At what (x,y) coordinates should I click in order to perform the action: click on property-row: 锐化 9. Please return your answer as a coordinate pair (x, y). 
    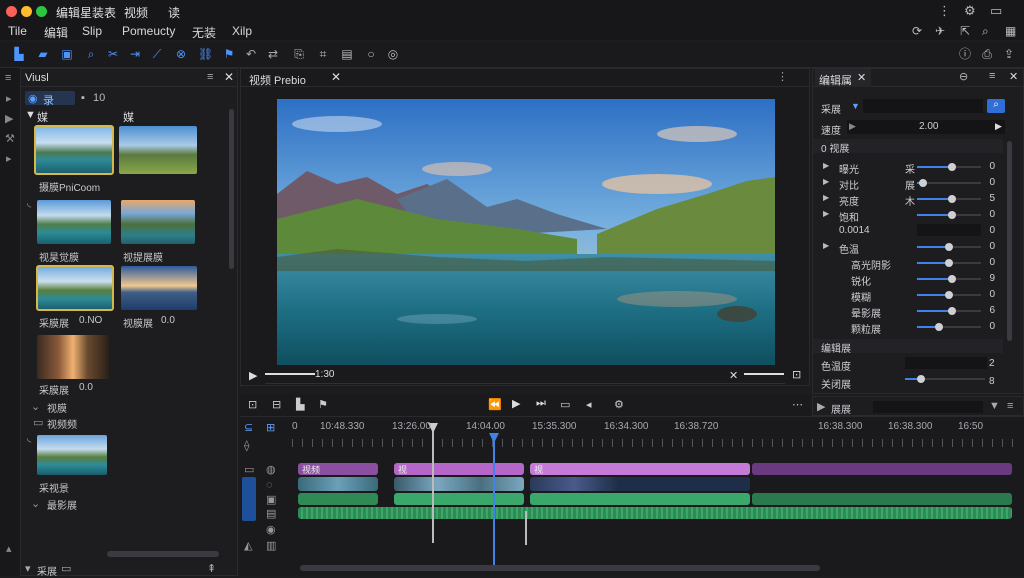
    Looking at the image, I should click on (908, 279).